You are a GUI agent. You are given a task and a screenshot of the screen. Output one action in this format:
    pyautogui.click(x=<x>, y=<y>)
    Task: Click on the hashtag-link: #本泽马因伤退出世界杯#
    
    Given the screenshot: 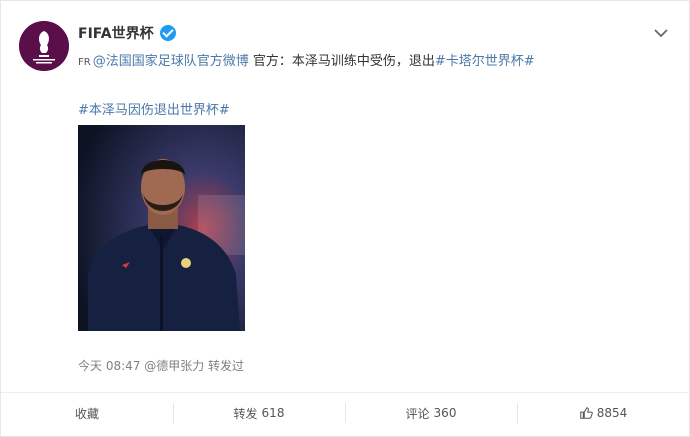 What is the action you would take?
    pyautogui.click(x=154, y=108)
    